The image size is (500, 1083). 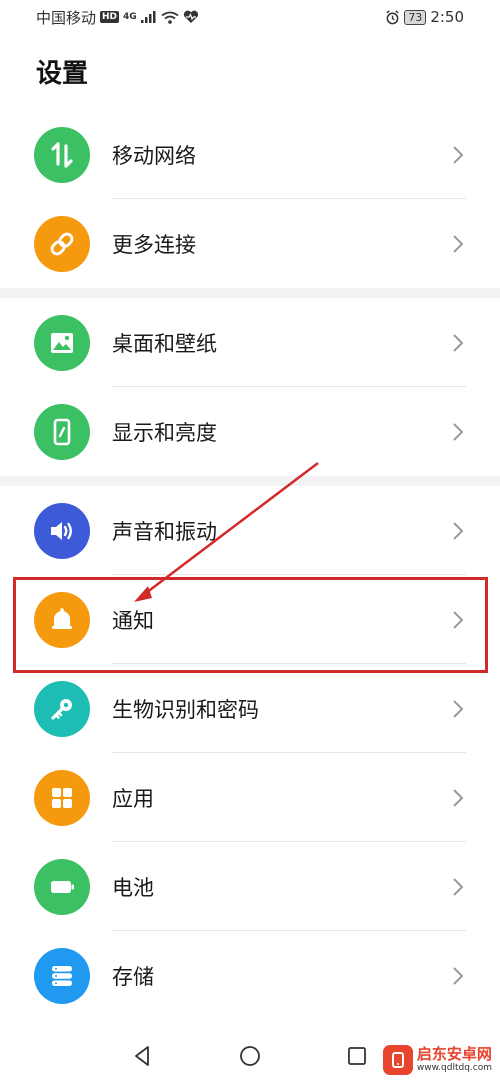 I want to click on mobile-data-icon, so click(x=62, y=154).